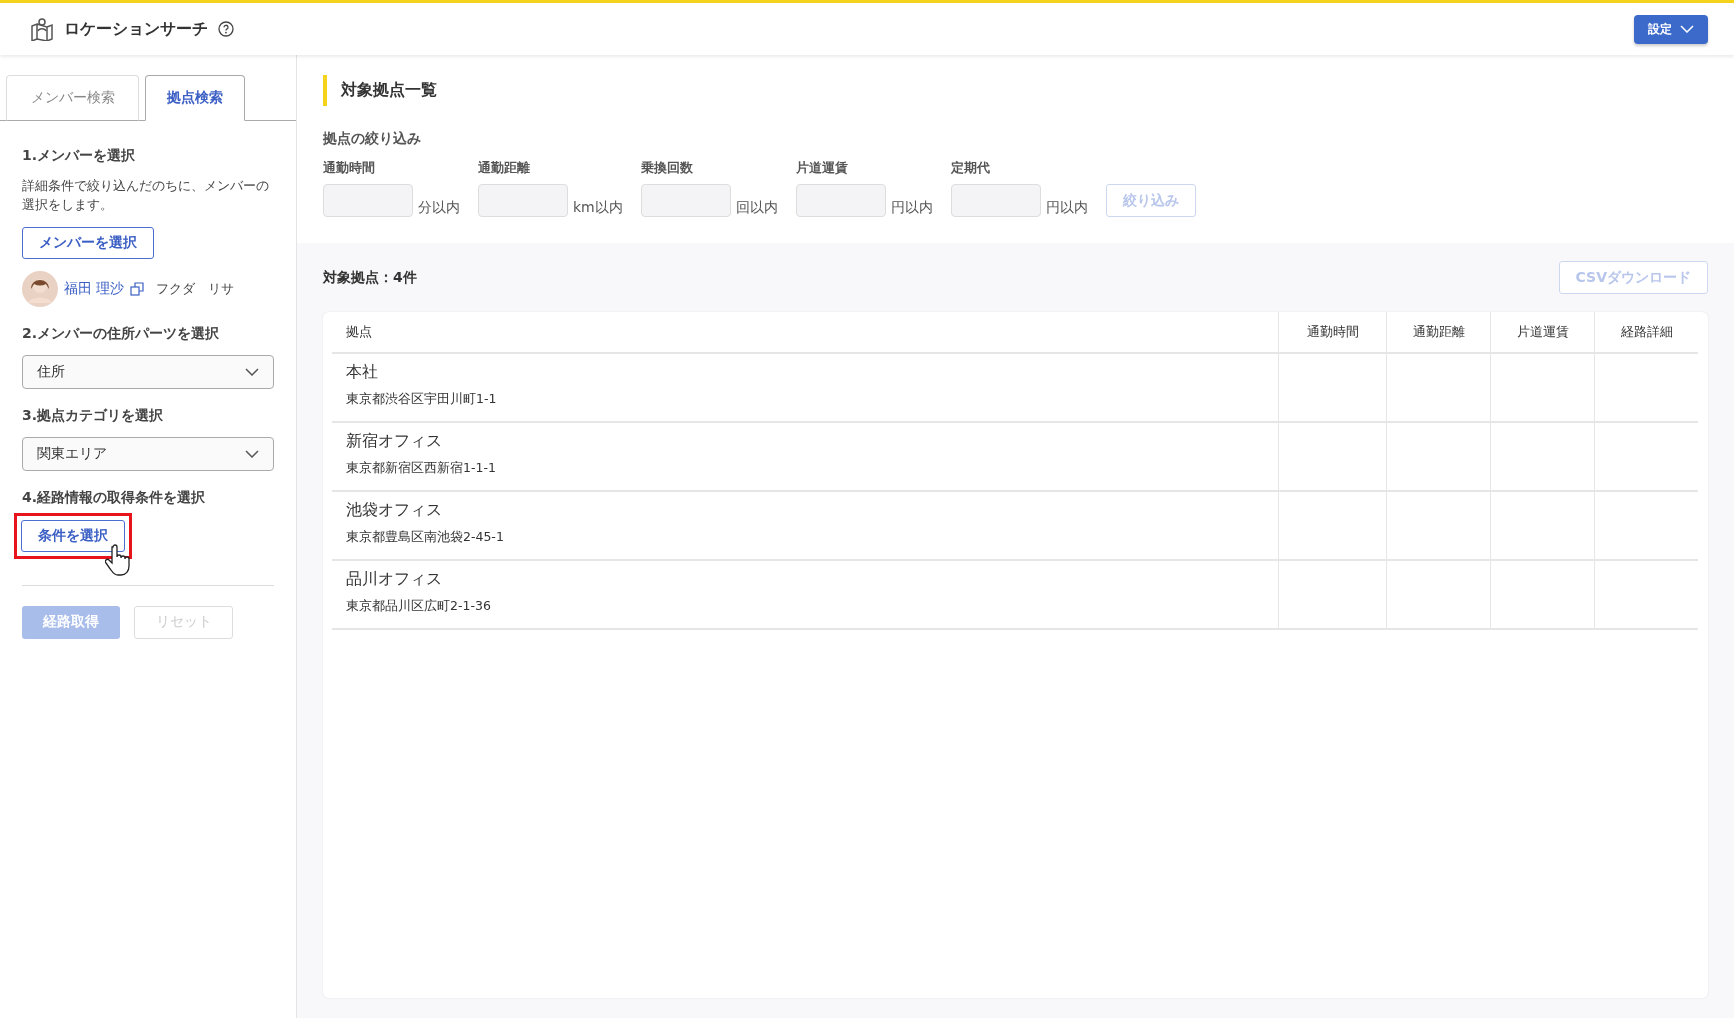  Describe the element at coordinates (94, 288) in the screenshot. I see `member-name-link: 福田 理沙` at that location.